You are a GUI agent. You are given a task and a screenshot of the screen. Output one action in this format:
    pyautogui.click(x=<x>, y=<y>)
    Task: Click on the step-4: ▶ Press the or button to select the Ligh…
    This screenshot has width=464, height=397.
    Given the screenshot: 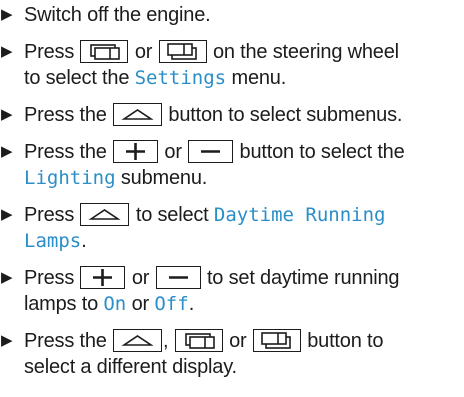 What is the action you would take?
    pyautogui.click(x=232, y=165)
    